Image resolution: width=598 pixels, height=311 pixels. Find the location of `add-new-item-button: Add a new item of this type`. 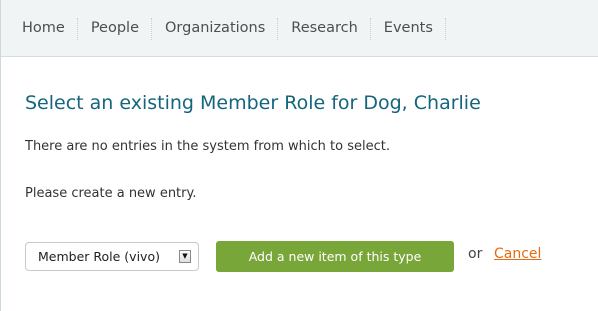

add-new-item-button: Add a new item of this type is located at coordinates (335, 256).